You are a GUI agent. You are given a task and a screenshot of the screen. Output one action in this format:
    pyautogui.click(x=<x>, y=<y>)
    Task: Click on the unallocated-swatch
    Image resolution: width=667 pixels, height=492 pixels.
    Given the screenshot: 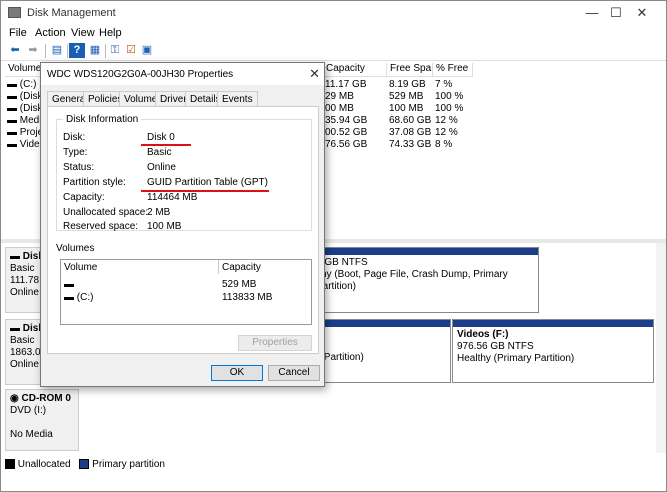 What is the action you would take?
    pyautogui.click(x=10, y=464)
    